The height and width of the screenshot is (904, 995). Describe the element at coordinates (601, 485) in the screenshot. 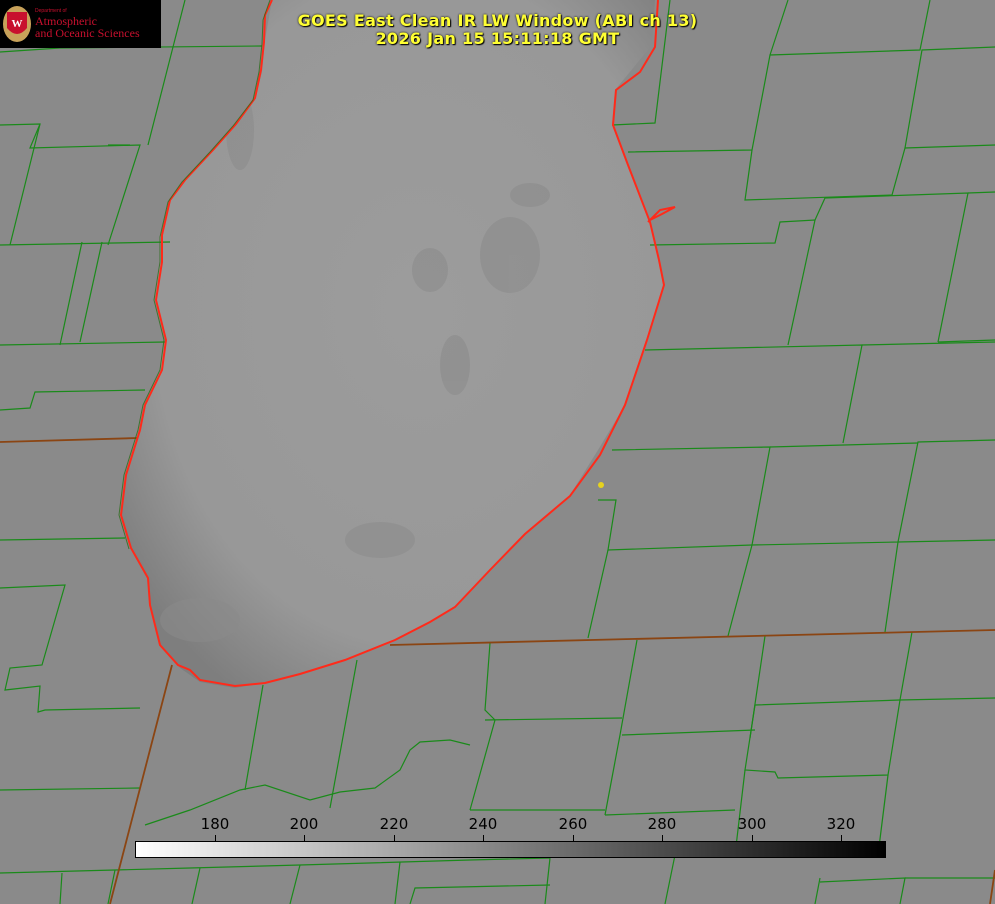

I see `station-marker` at that location.